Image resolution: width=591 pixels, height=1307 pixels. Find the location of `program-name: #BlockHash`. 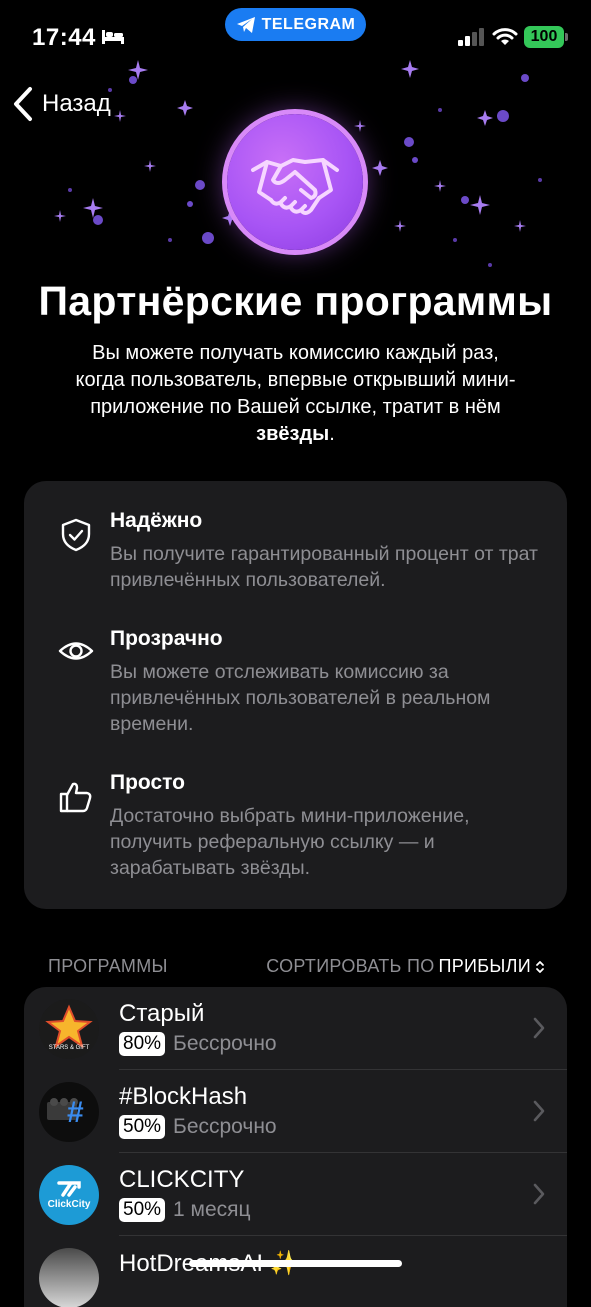

program-name: #BlockHash is located at coordinates (183, 1096).